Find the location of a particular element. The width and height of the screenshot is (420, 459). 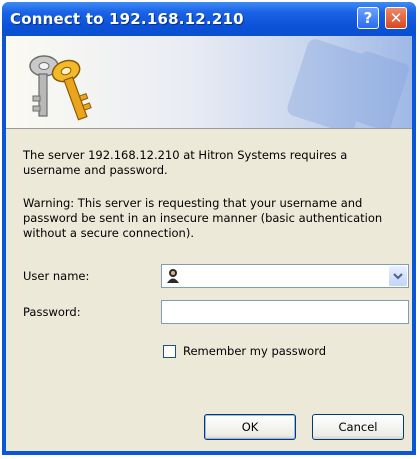

remember-password-checkbox is located at coordinates (169, 351).